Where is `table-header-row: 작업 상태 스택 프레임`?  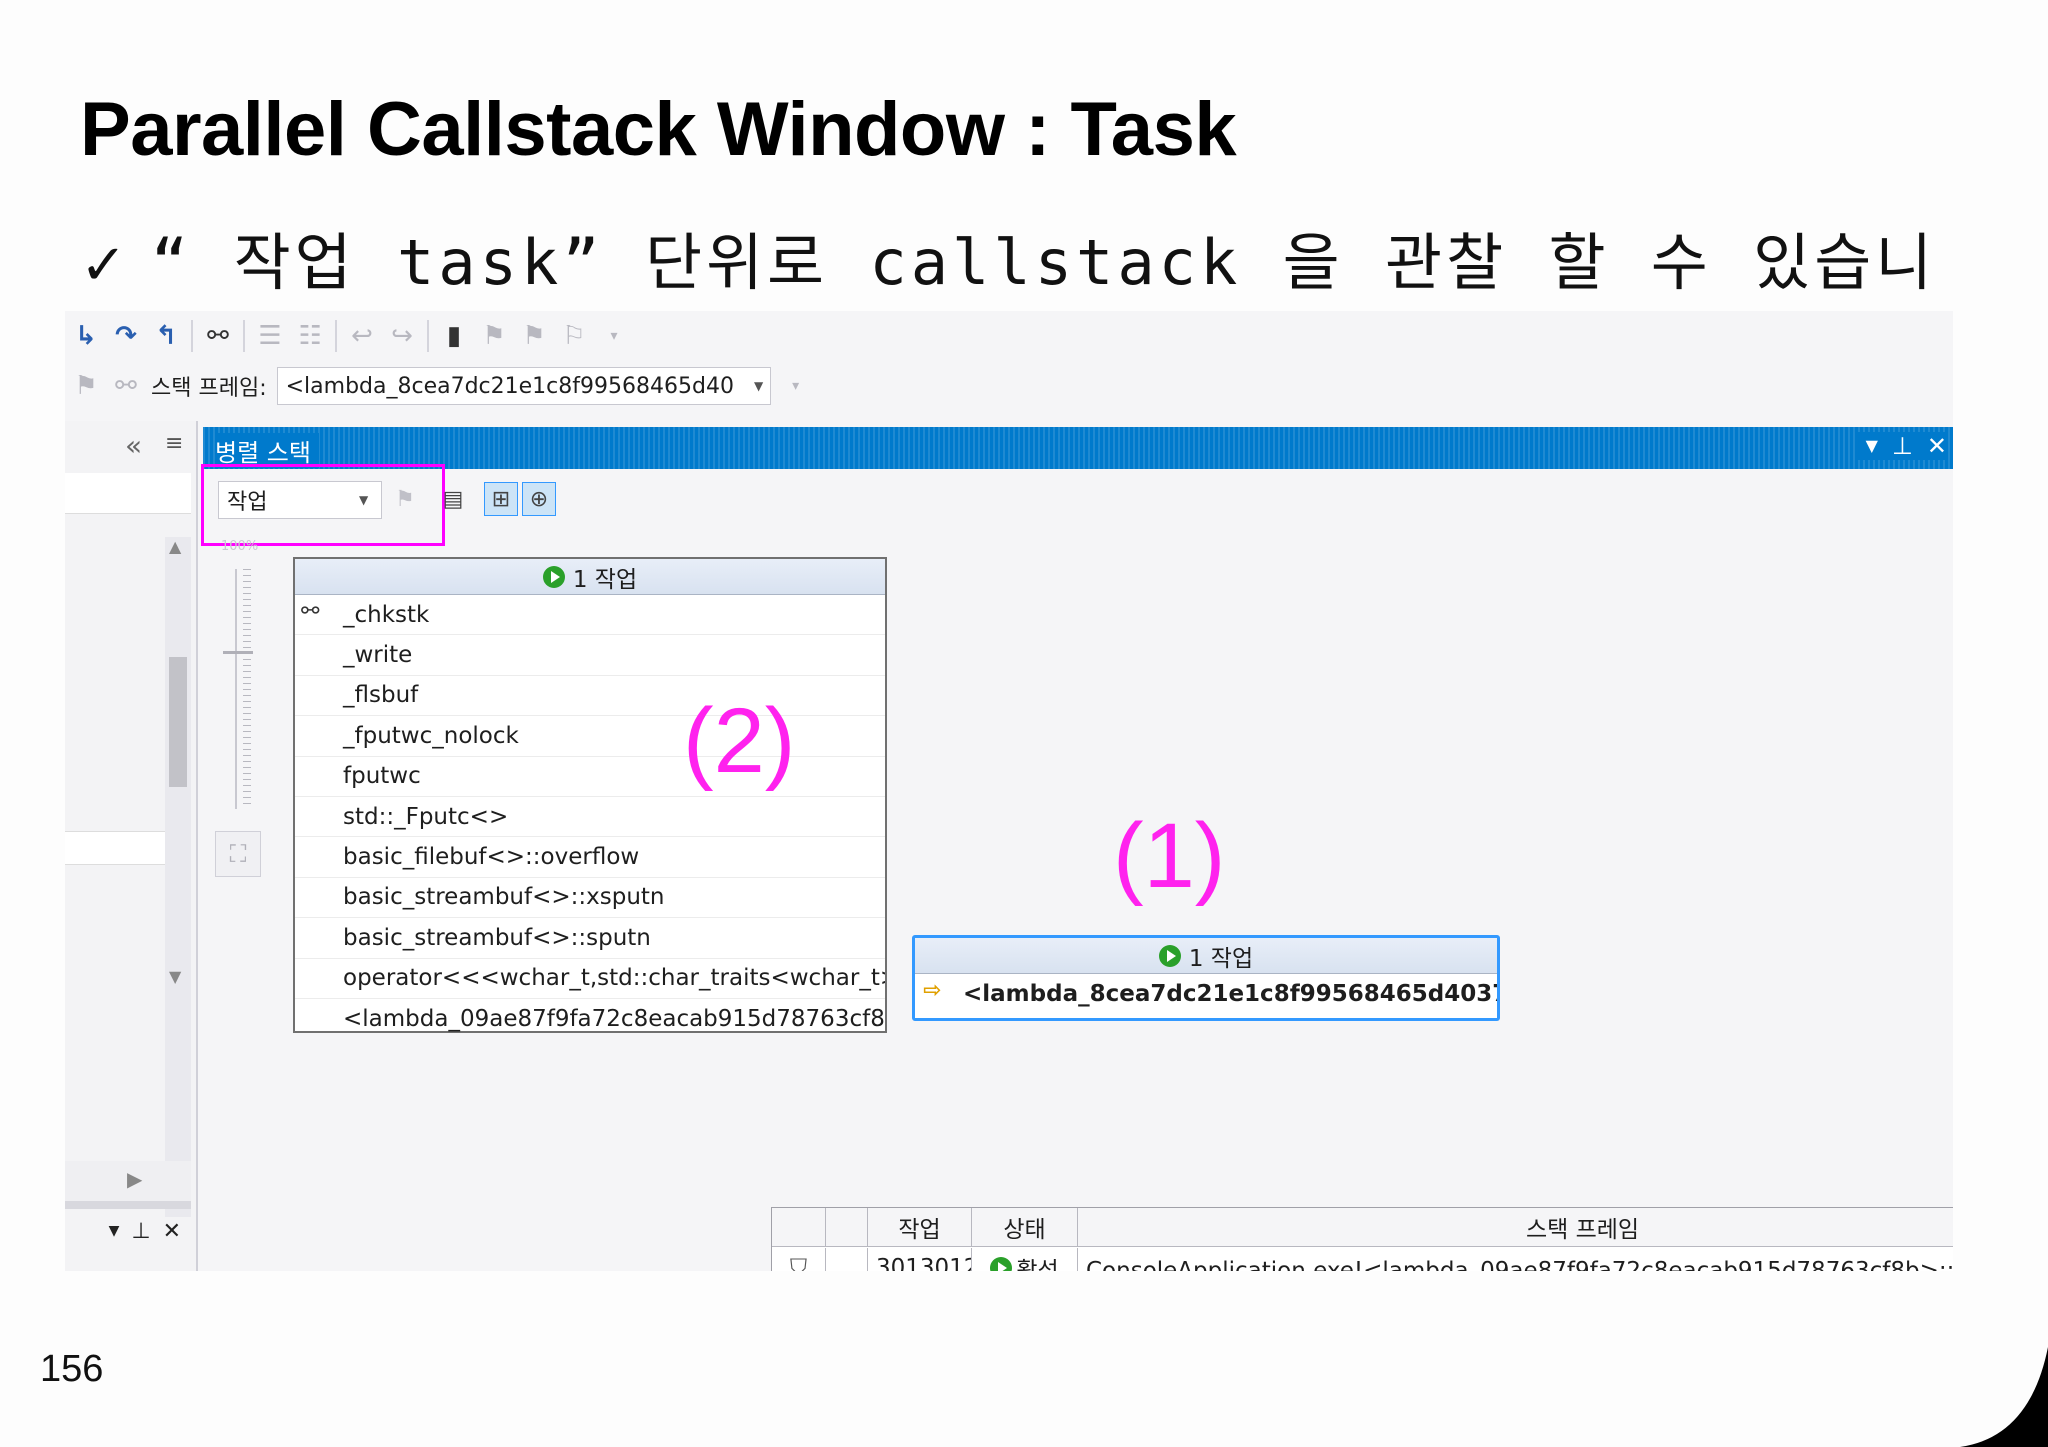 table-header-row: 작업 상태 스택 프레임 is located at coordinates (1362, 1227).